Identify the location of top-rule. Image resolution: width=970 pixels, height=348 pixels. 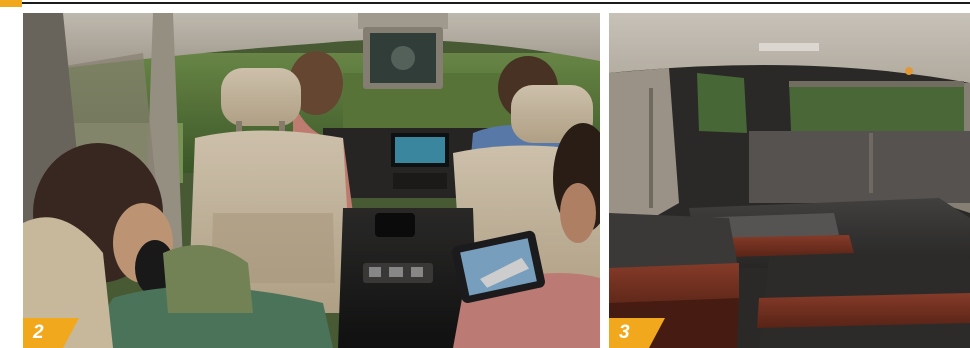
(485, 3).